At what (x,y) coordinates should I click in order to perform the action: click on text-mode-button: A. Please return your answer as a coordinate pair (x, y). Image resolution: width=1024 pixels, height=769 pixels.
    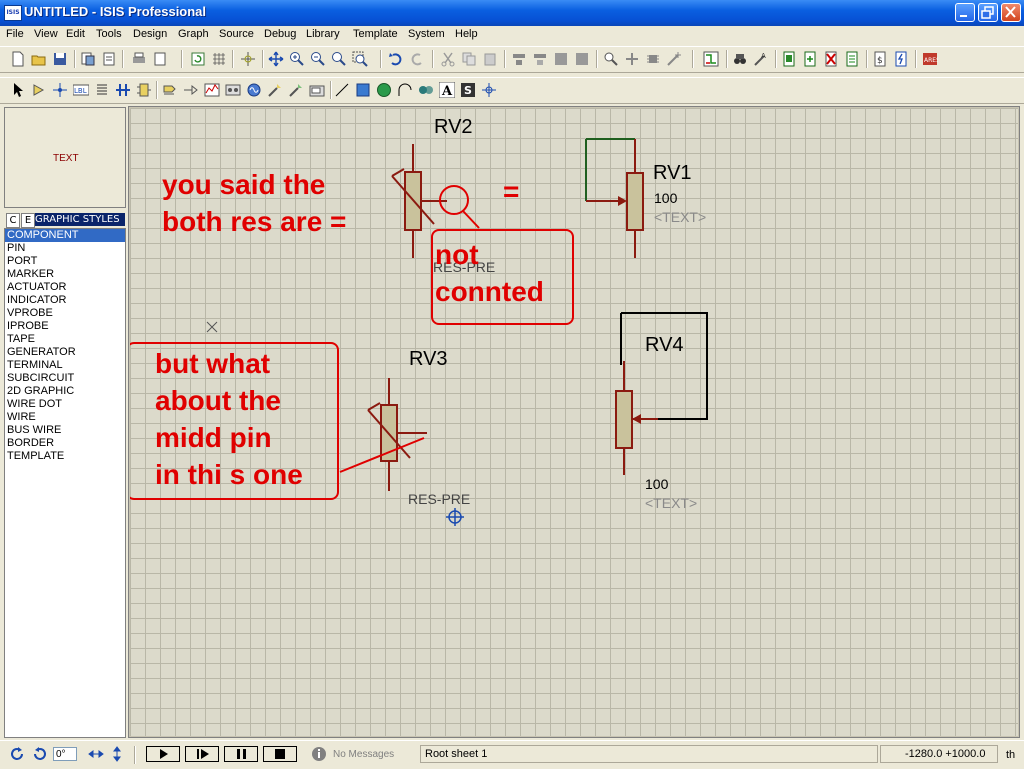
    Looking at the image, I should click on (447, 90).